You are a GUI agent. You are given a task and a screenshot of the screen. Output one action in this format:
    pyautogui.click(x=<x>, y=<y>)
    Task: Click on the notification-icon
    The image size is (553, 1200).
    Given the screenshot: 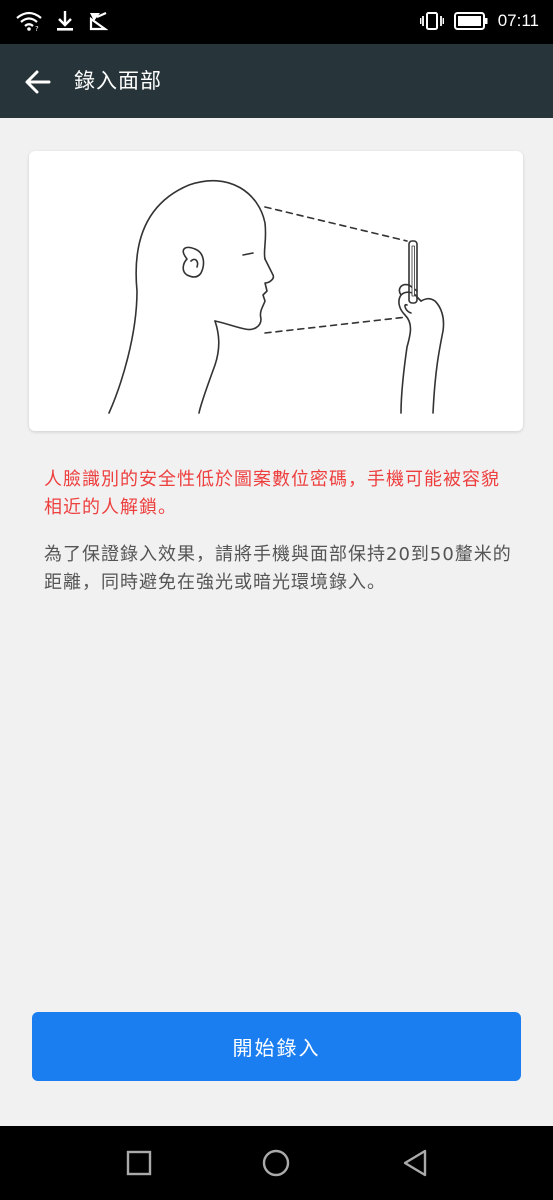 What is the action you would take?
    pyautogui.click(x=98, y=21)
    